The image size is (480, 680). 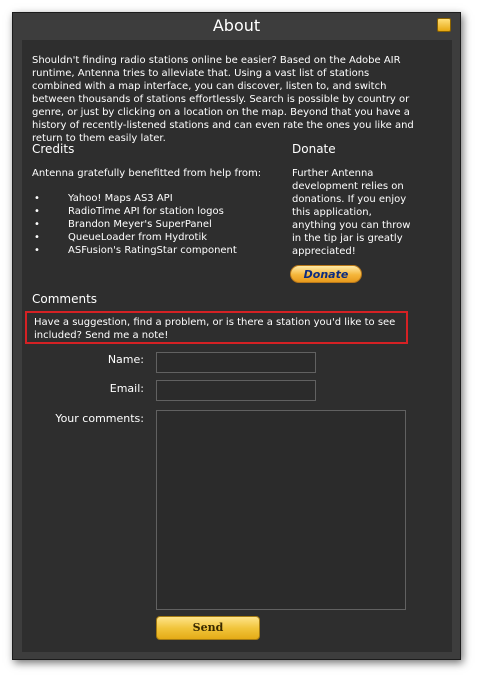 I want to click on credit-label: Yahoo! Maps AS3 API, so click(x=120, y=198).